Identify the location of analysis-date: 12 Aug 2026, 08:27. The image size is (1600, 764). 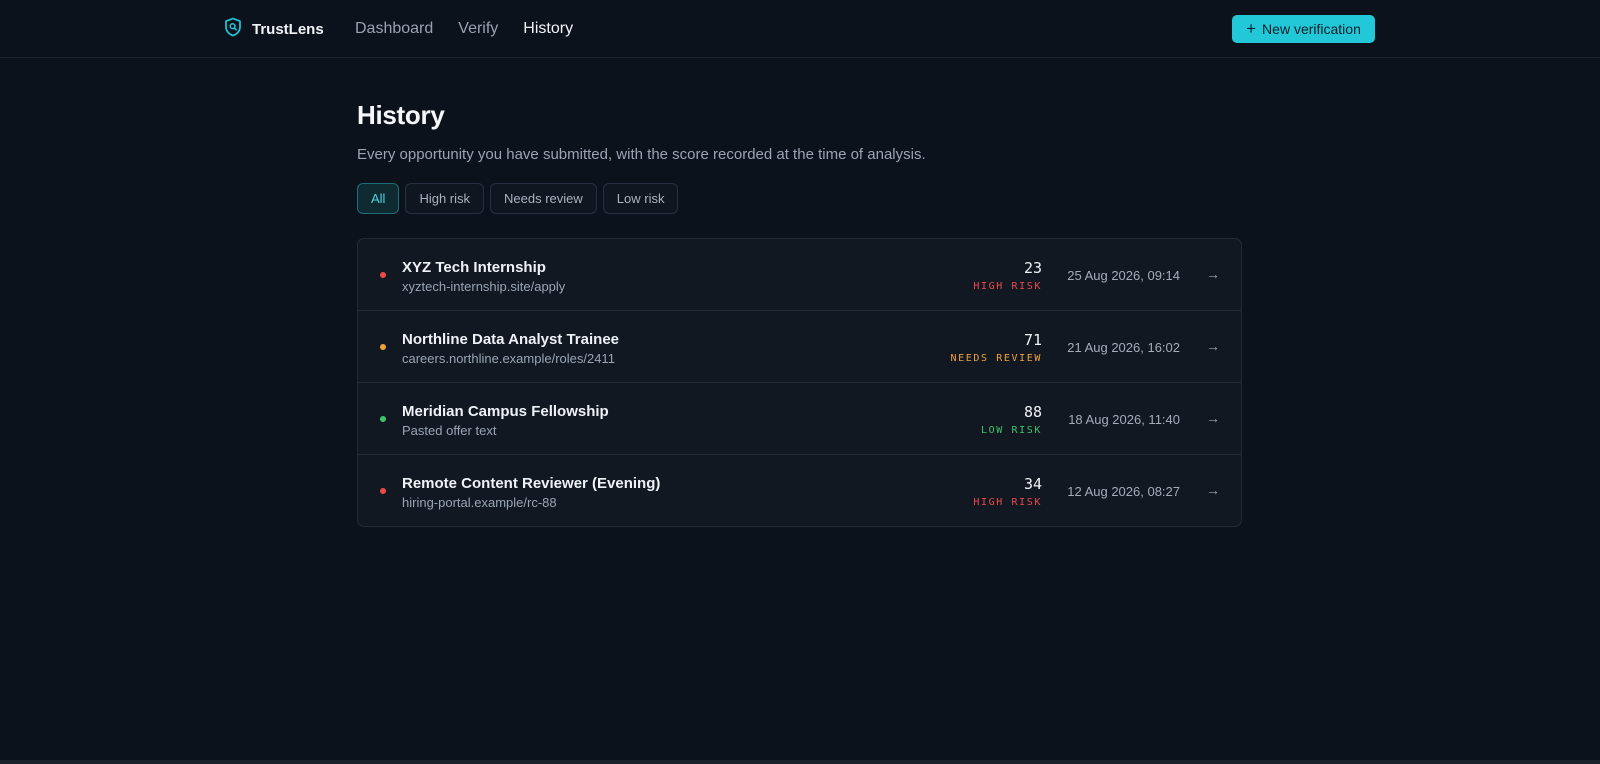
(1123, 491).